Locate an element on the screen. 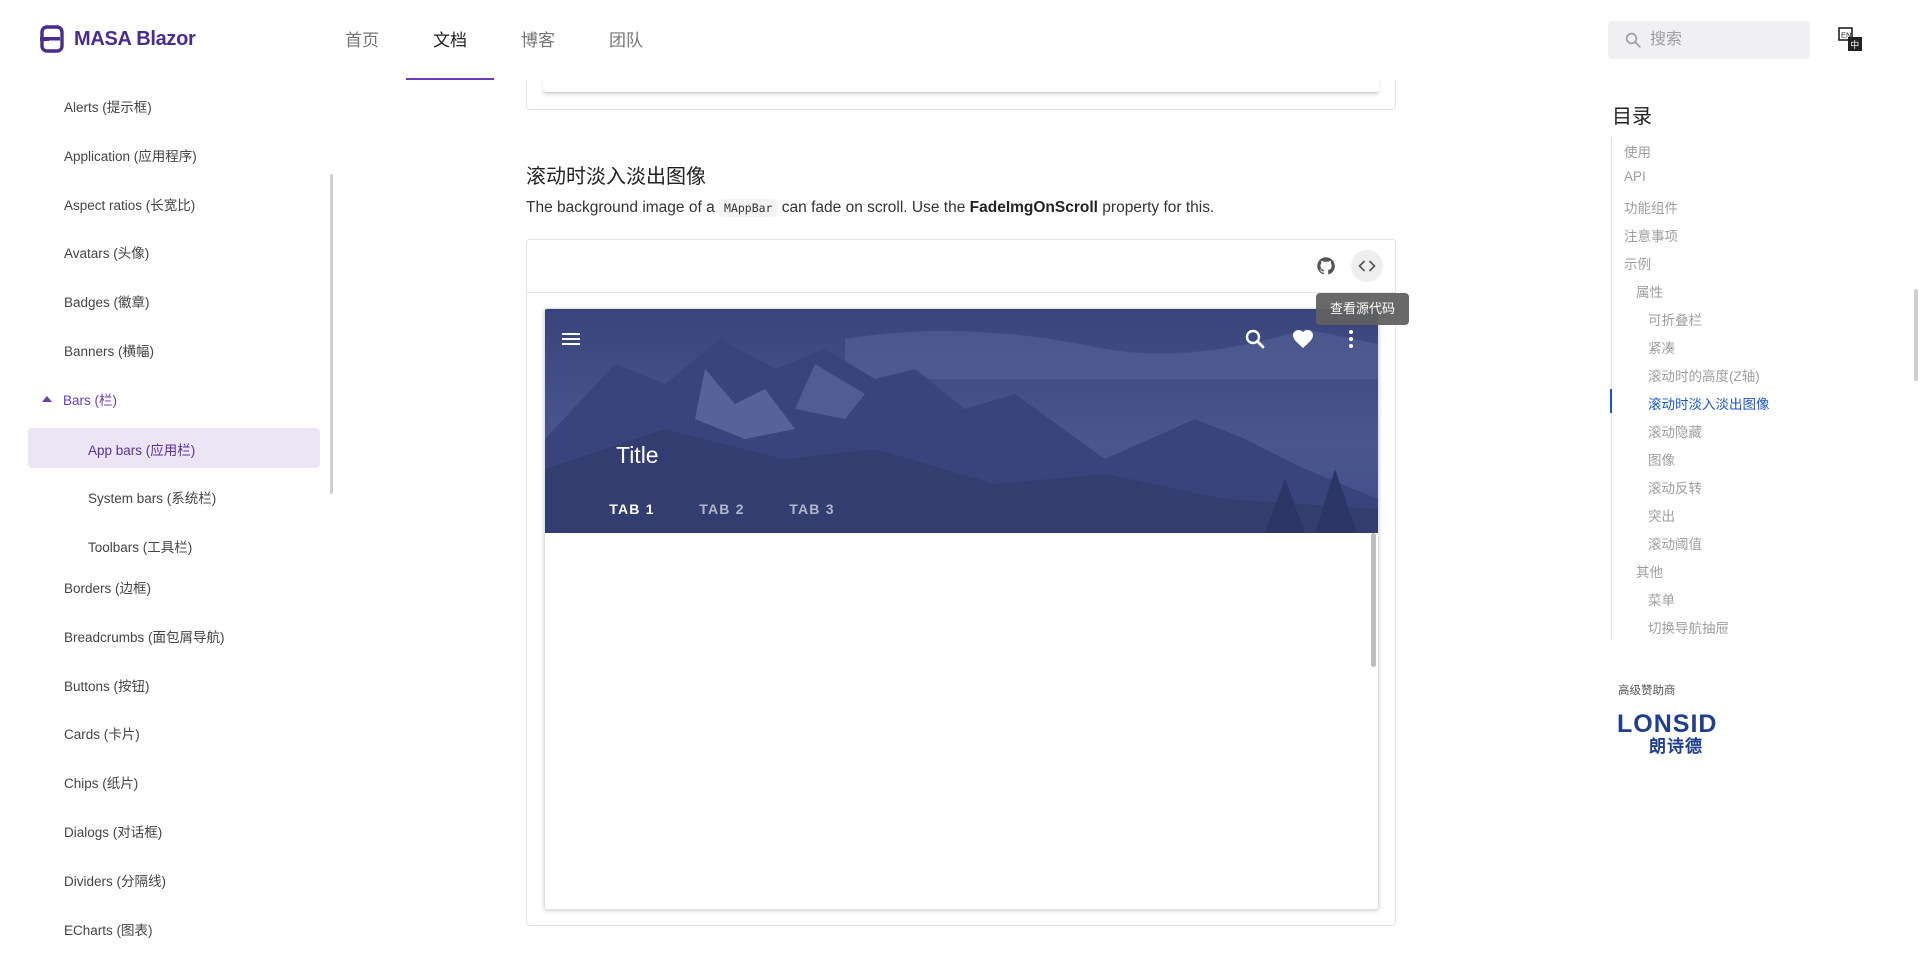 This screenshot has width=1920, height=961. desc-text-2: can fade on scroll. Use the is located at coordinates (873, 207).